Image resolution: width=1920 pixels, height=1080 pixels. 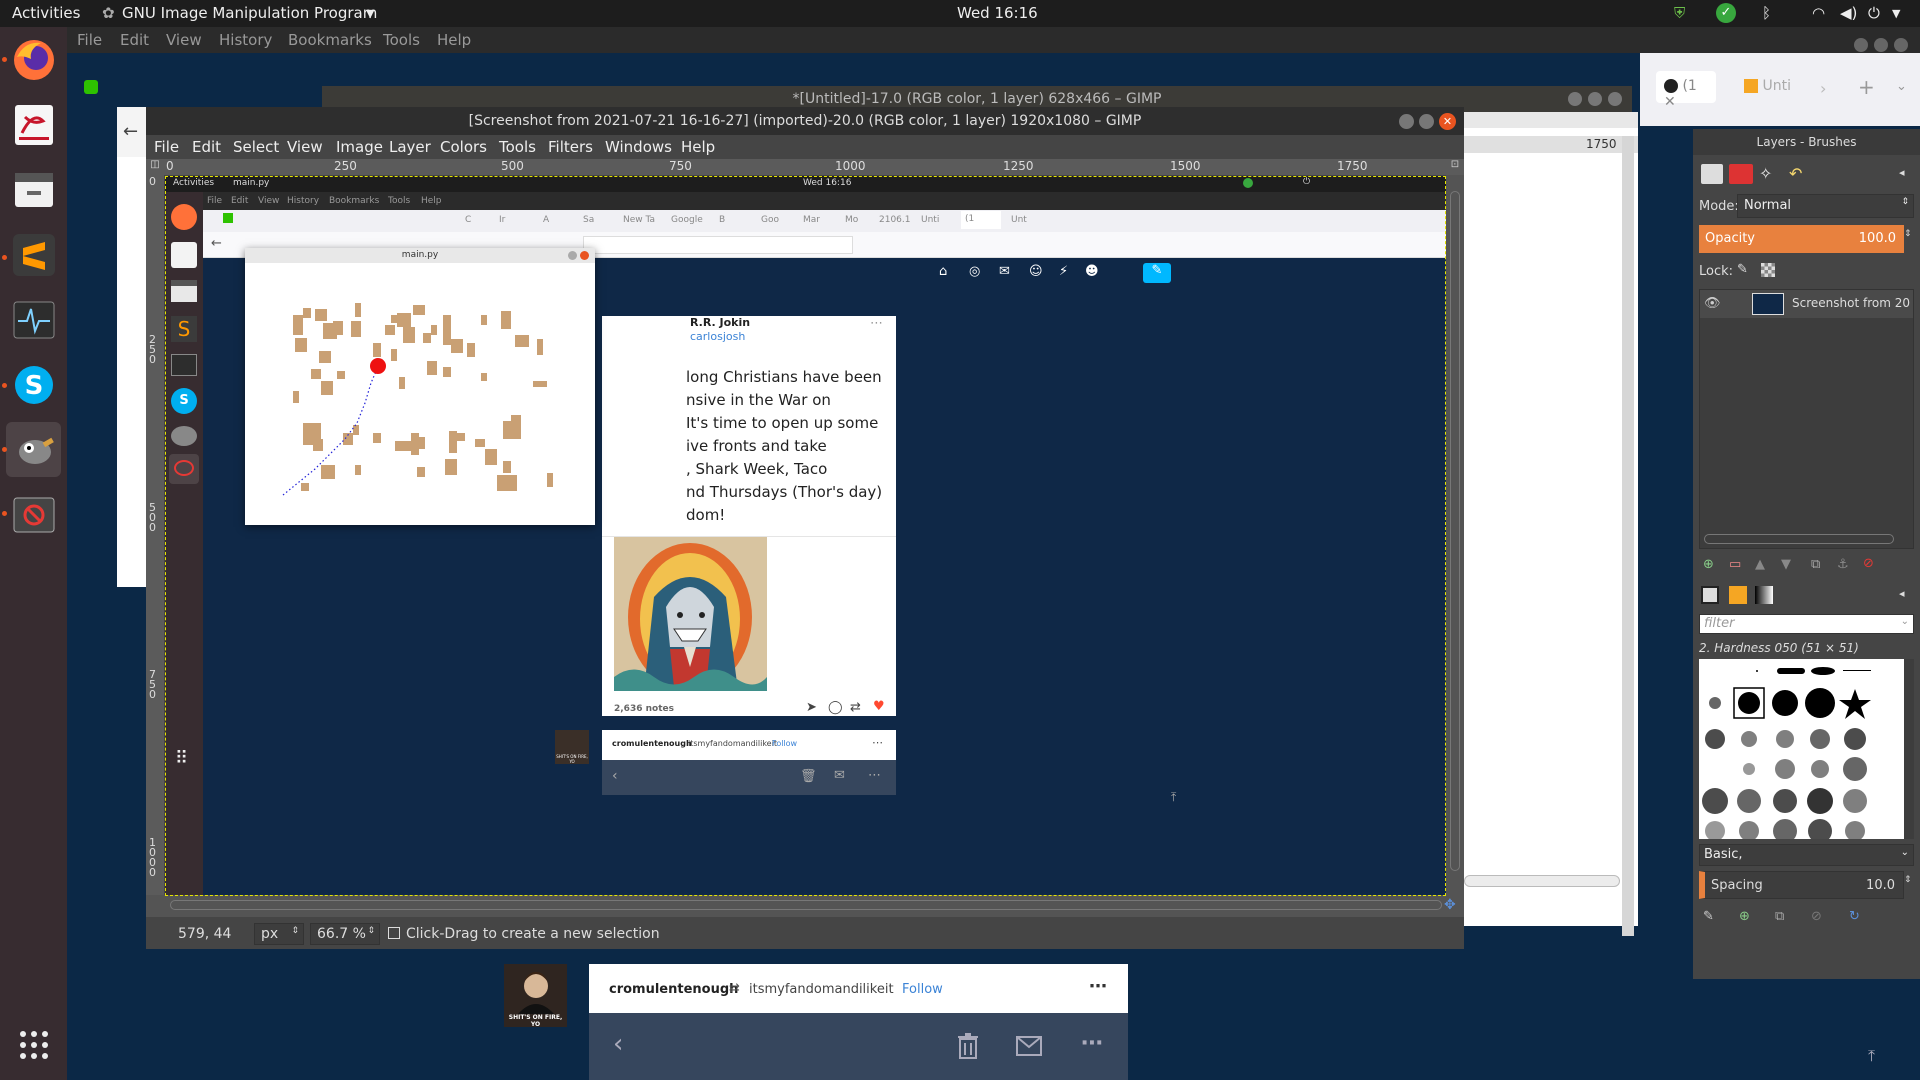 I want to click on chevron-right-icon: ›, so click(x=1823, y=88).